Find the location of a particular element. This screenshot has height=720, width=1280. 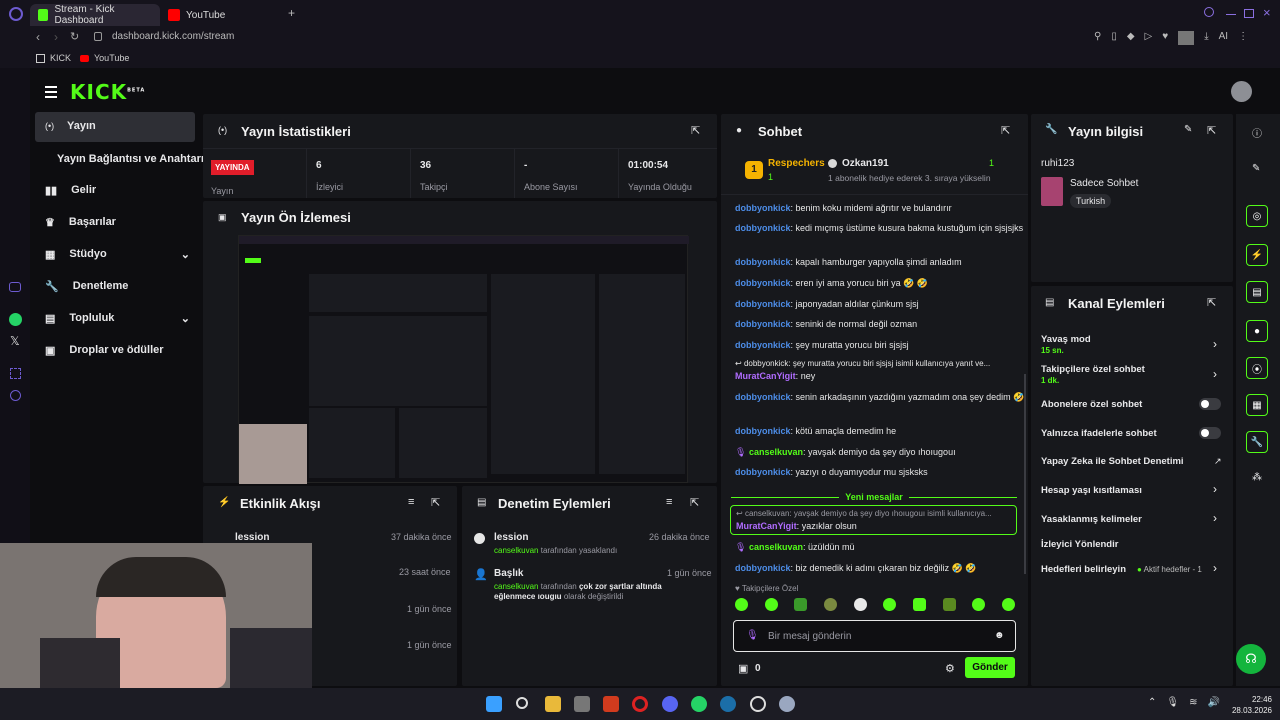

file-explorer-icon is located at coordinates (553, 704).